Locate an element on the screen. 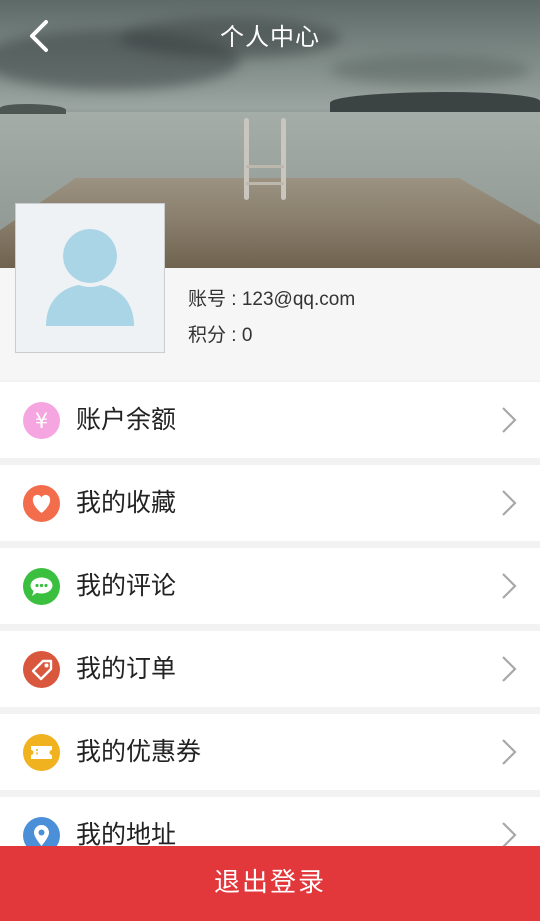  account-label: 账号 is located at coordinates (207, 299).